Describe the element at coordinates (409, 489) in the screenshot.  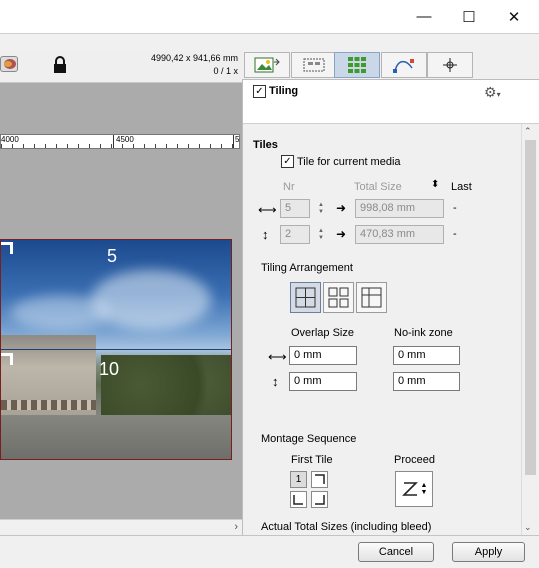
I see `z-order-icon` at that location.